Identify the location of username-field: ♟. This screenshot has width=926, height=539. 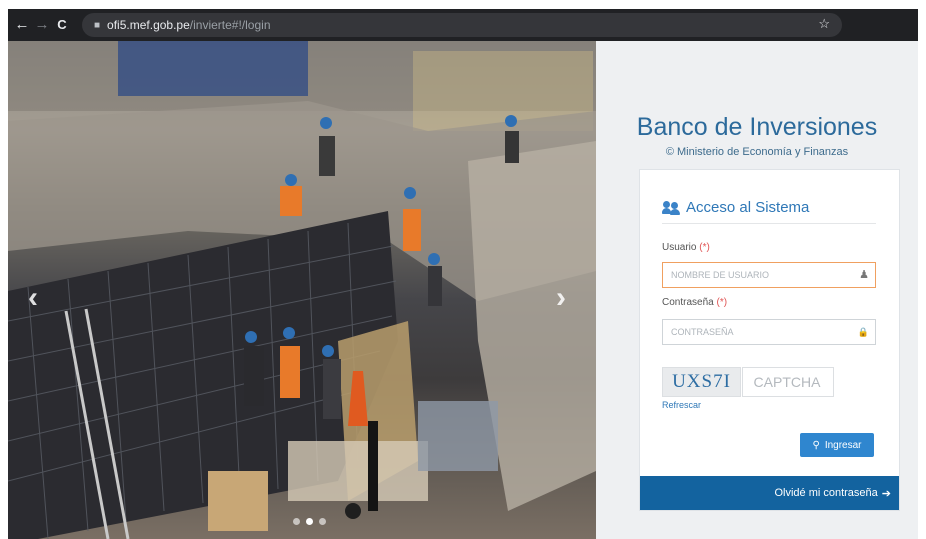
(769, 275).